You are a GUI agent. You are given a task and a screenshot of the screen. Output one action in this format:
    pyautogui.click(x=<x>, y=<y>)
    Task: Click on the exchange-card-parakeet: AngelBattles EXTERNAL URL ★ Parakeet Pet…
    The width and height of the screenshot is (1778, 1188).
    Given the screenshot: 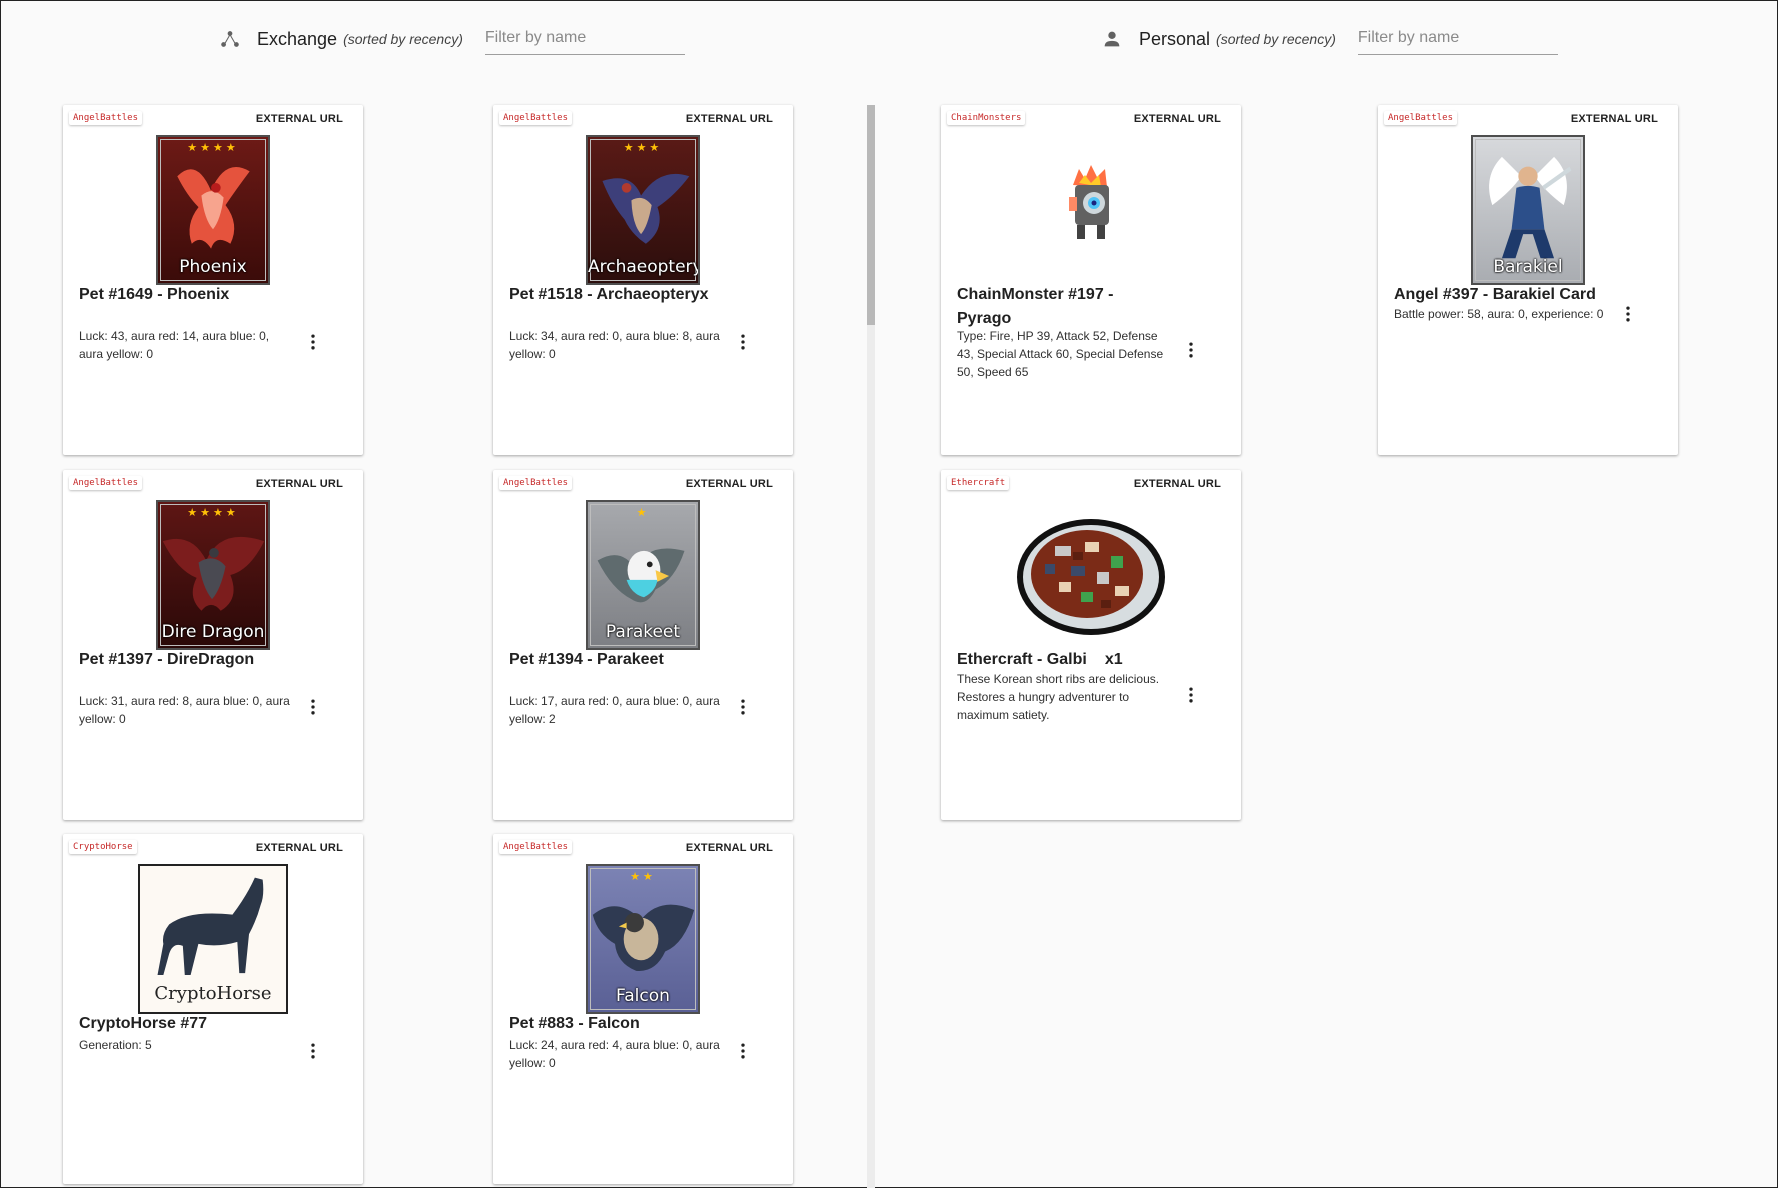 What is the action you would take?
    pyautogui.click(x=643, y=645)
    